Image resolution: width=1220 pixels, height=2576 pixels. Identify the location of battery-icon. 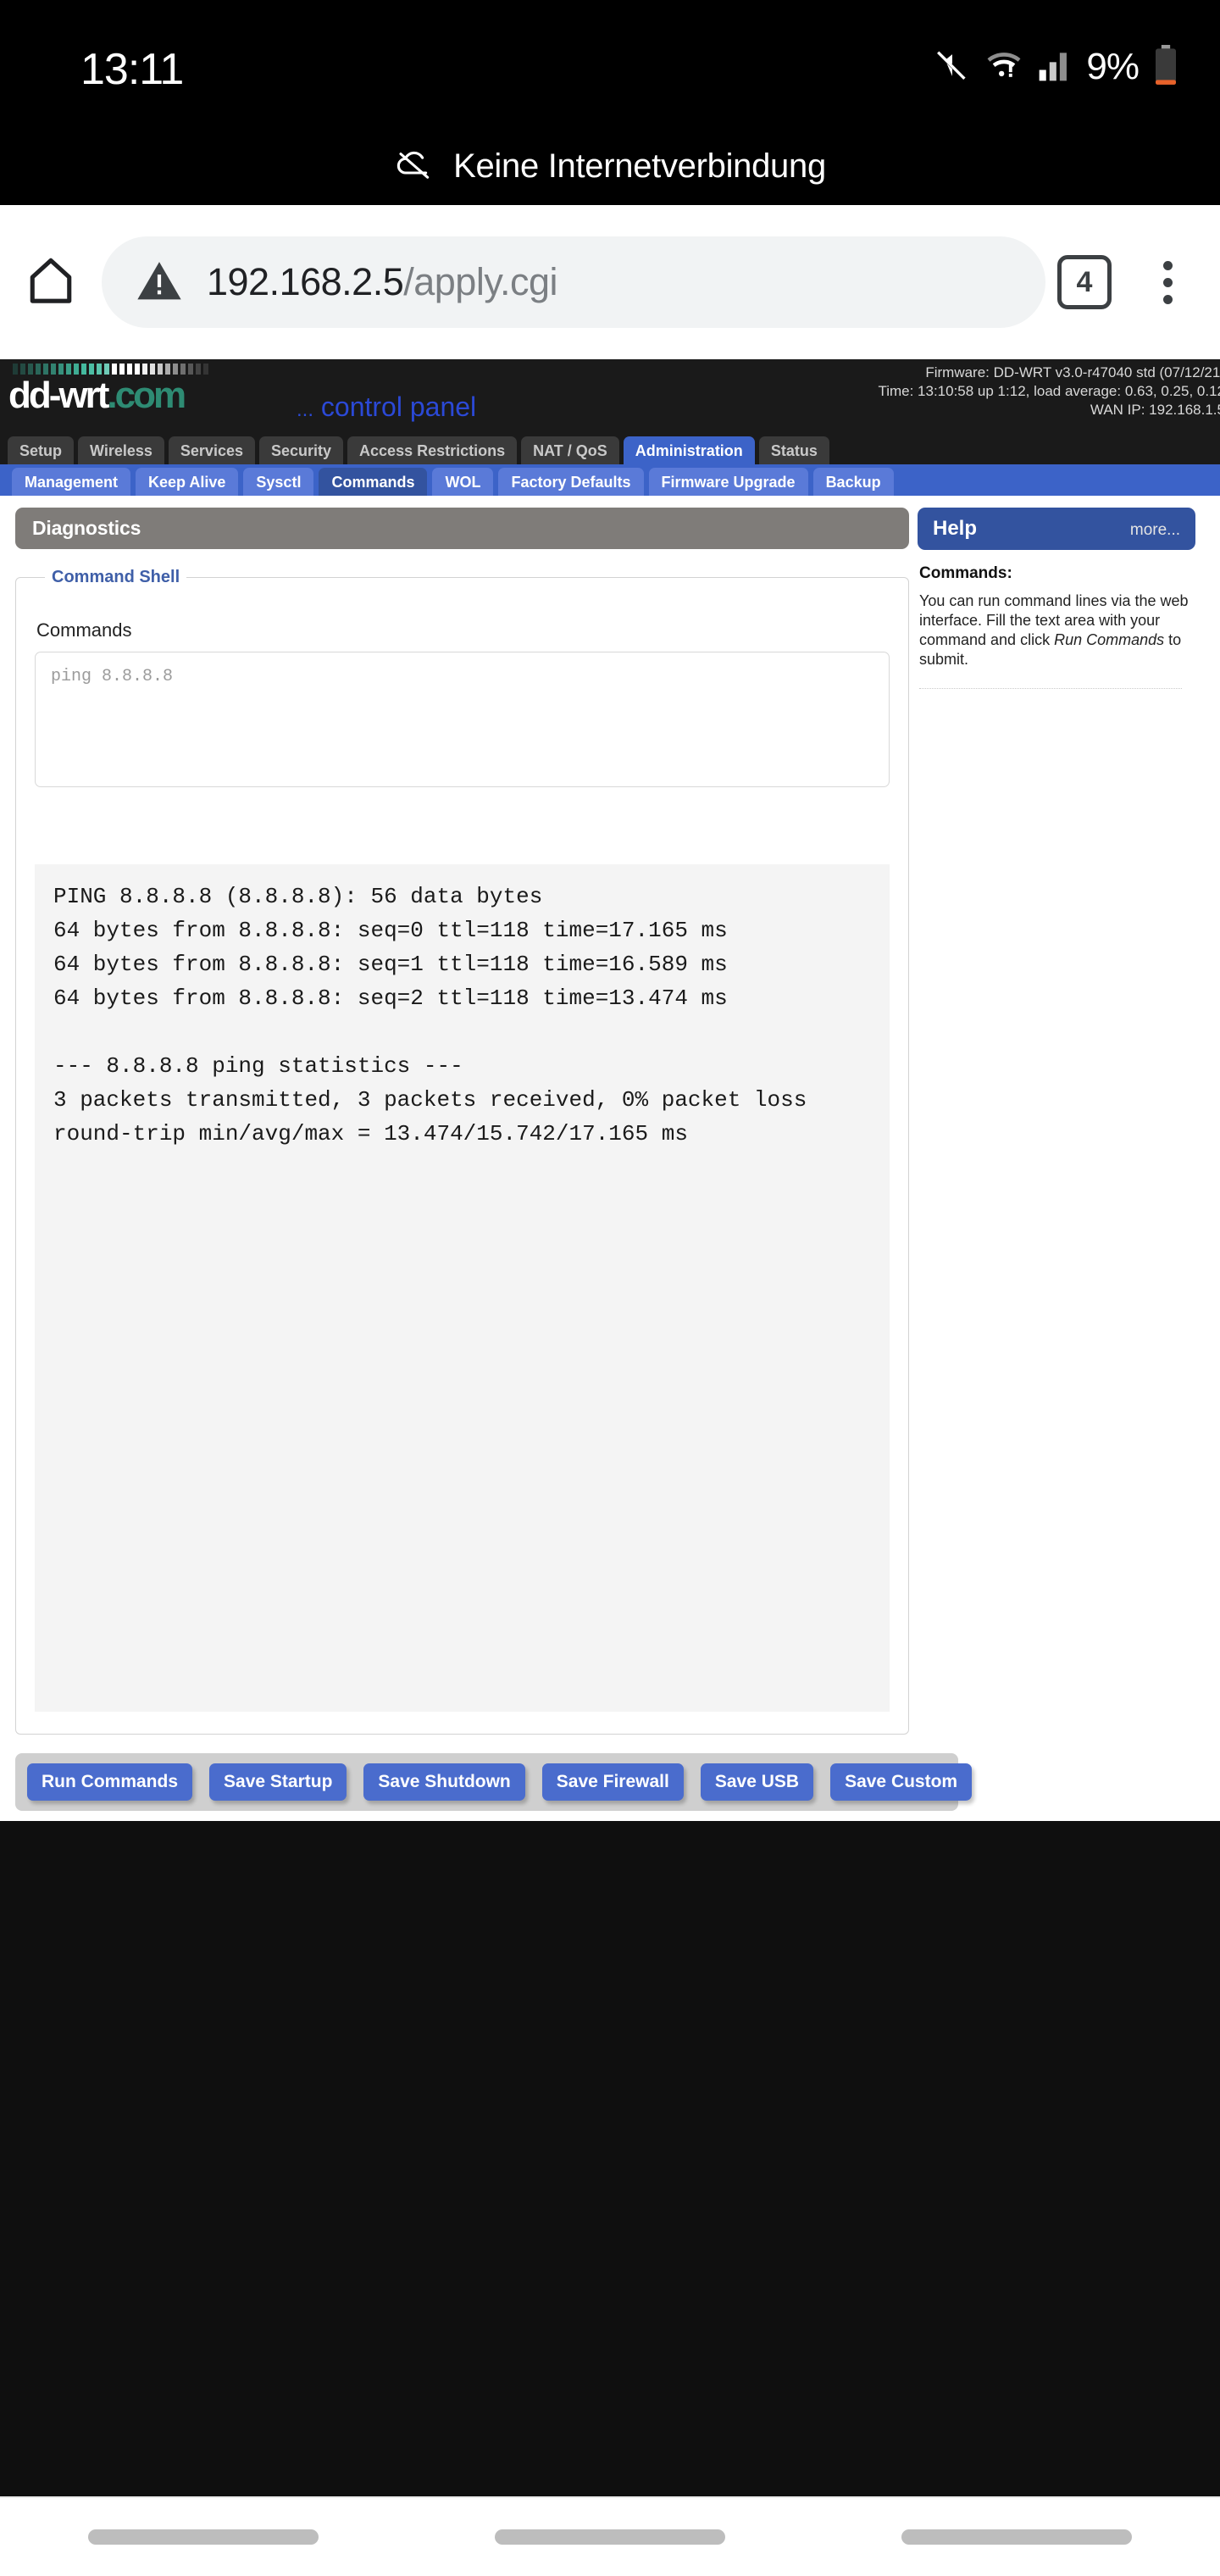
(1165, 67).